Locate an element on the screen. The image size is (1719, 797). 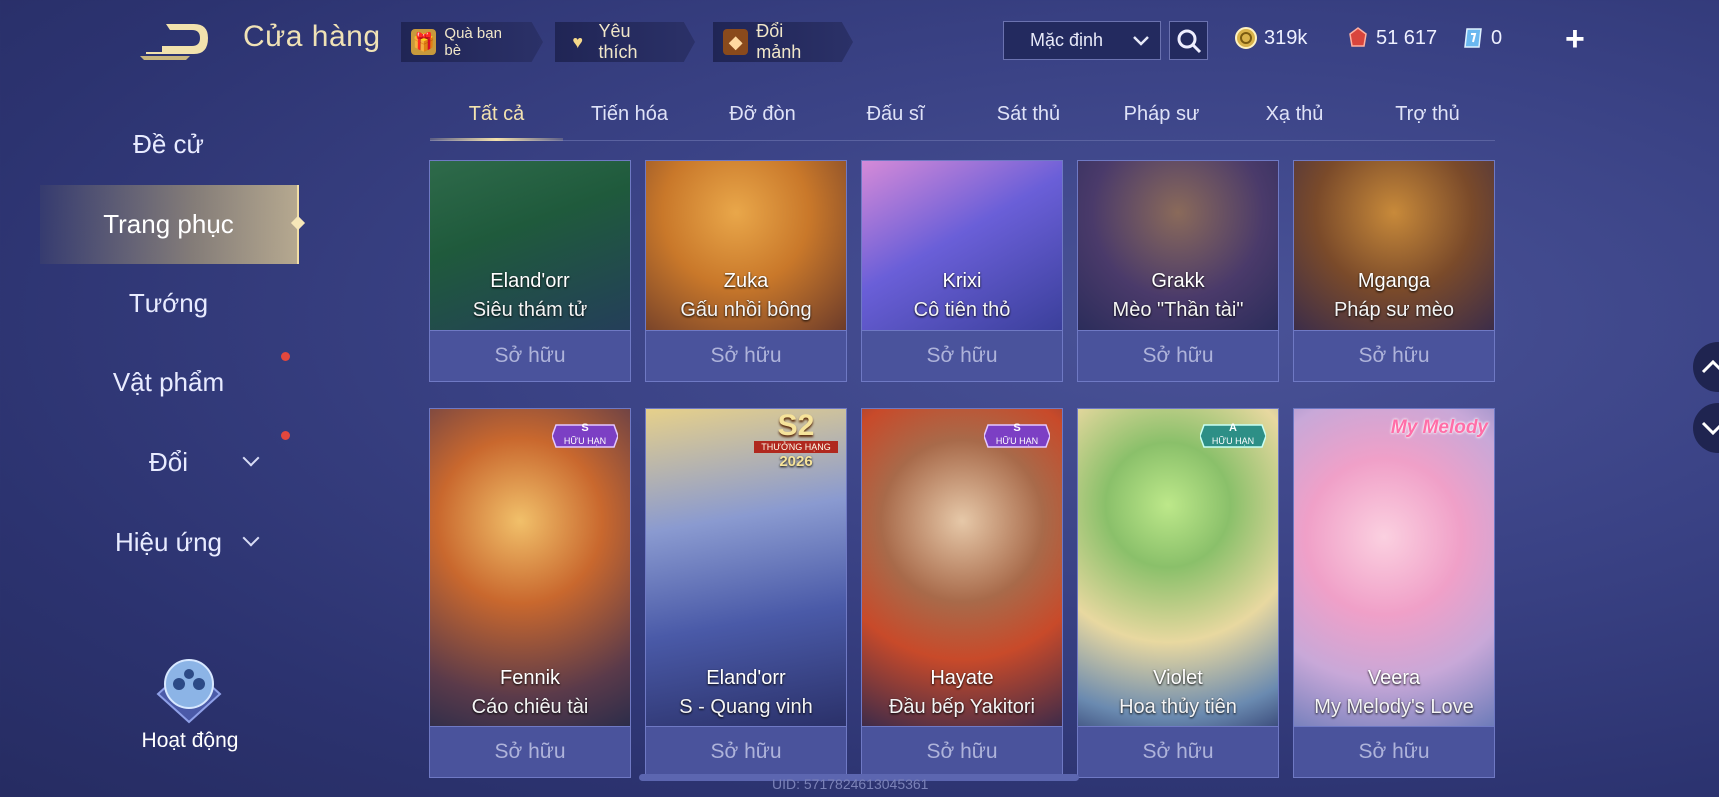
heart-icon: ♥ is located at coordinates (578, 41).